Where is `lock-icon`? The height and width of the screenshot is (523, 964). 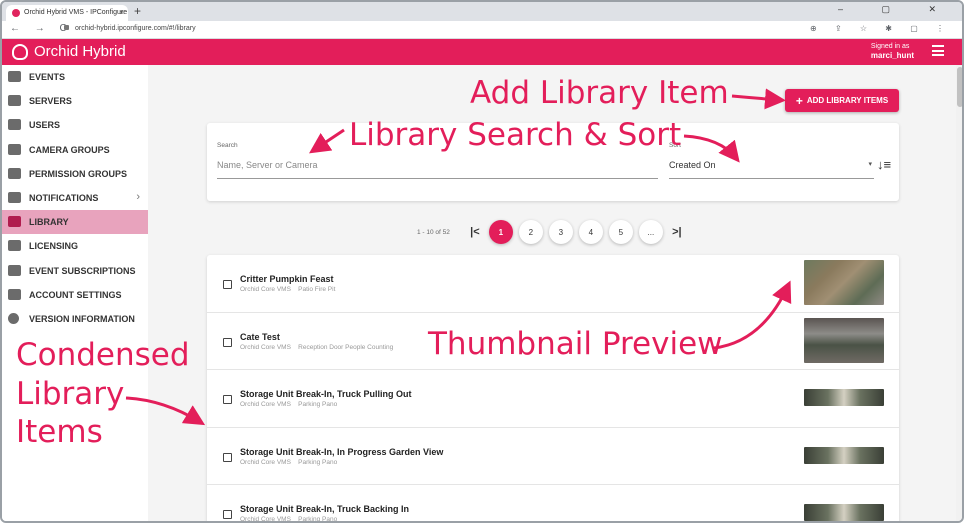 lock-icon is located at coordinates (66, 27).